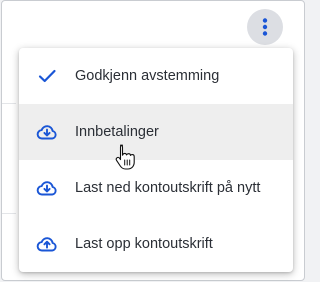 This screenshot has width=320, height=282. I want to click on menu-item-label: Innbetalinger, so click(117, 132).